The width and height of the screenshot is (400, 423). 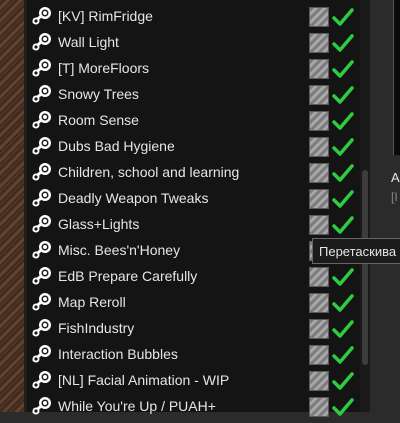 What do you see at coordinates (193, 146) in the screenshot?
I see `mod-row: Dubs Bad Hygiene` at bounding box center [193, 146].